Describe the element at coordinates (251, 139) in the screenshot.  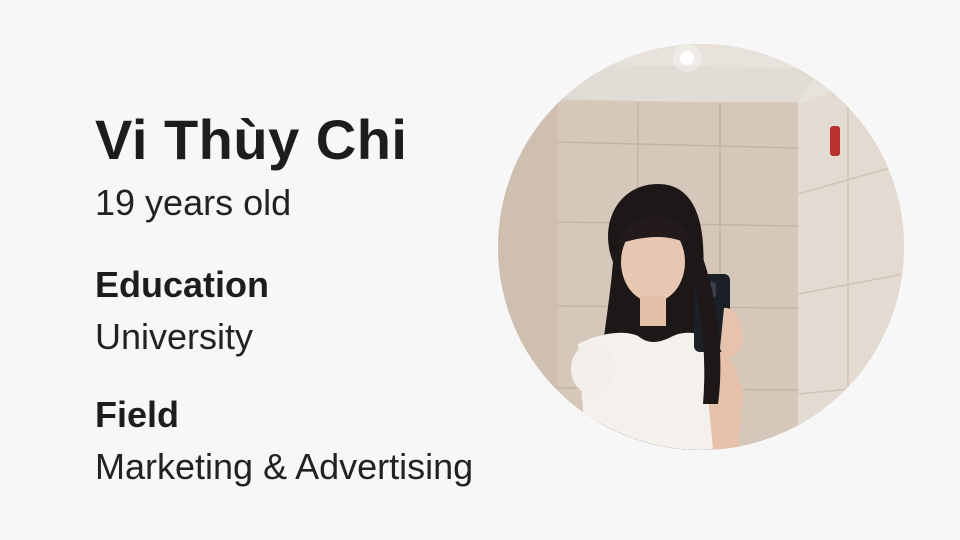
I see `profile-name: Vi Thùy Chi` at that location.